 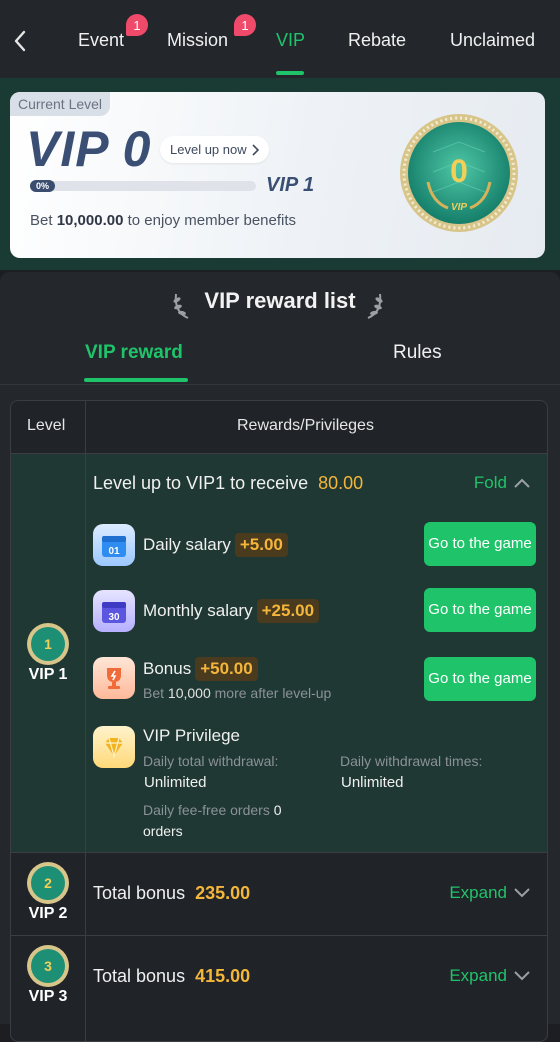 I want to click on bonus-go-button: Go to the game, so click(x=480, y=679).